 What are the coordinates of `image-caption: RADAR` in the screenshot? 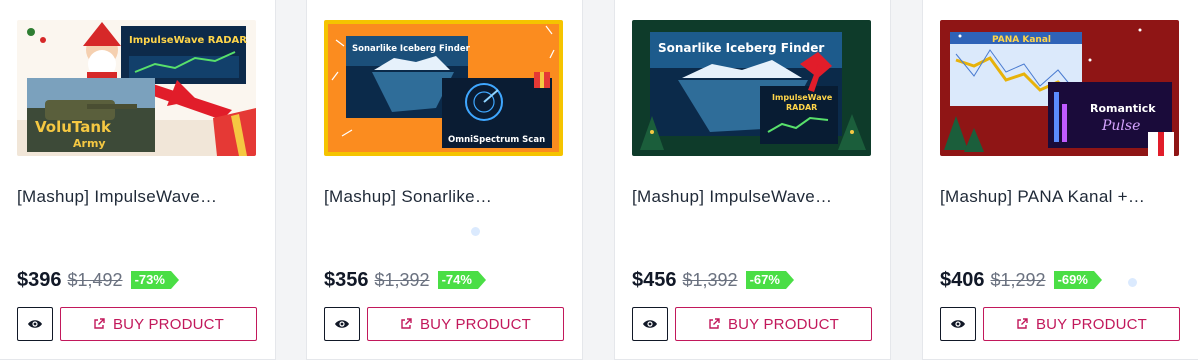 It's located at (801, 107).